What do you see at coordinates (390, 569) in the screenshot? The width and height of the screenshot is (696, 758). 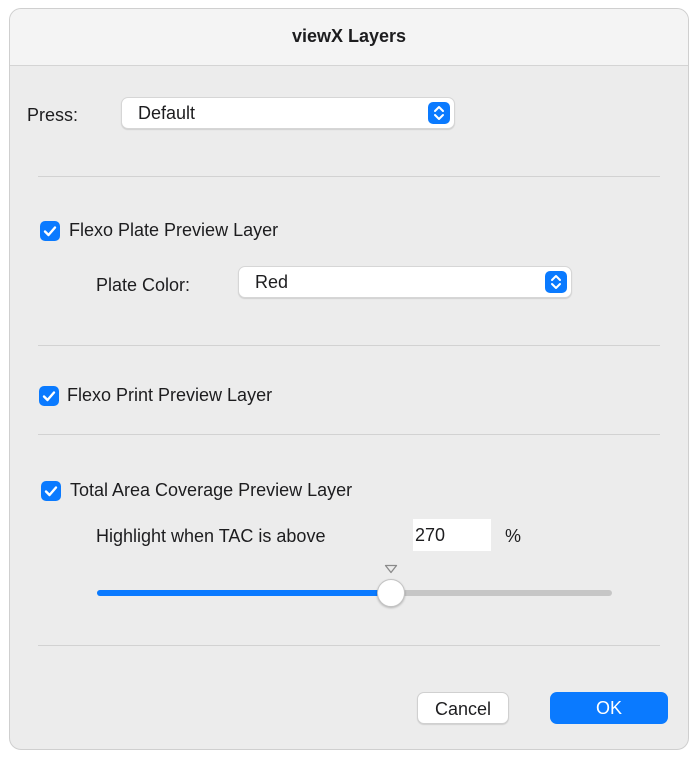 I see `triangle-down-icon` at bounding box center [390, 569].